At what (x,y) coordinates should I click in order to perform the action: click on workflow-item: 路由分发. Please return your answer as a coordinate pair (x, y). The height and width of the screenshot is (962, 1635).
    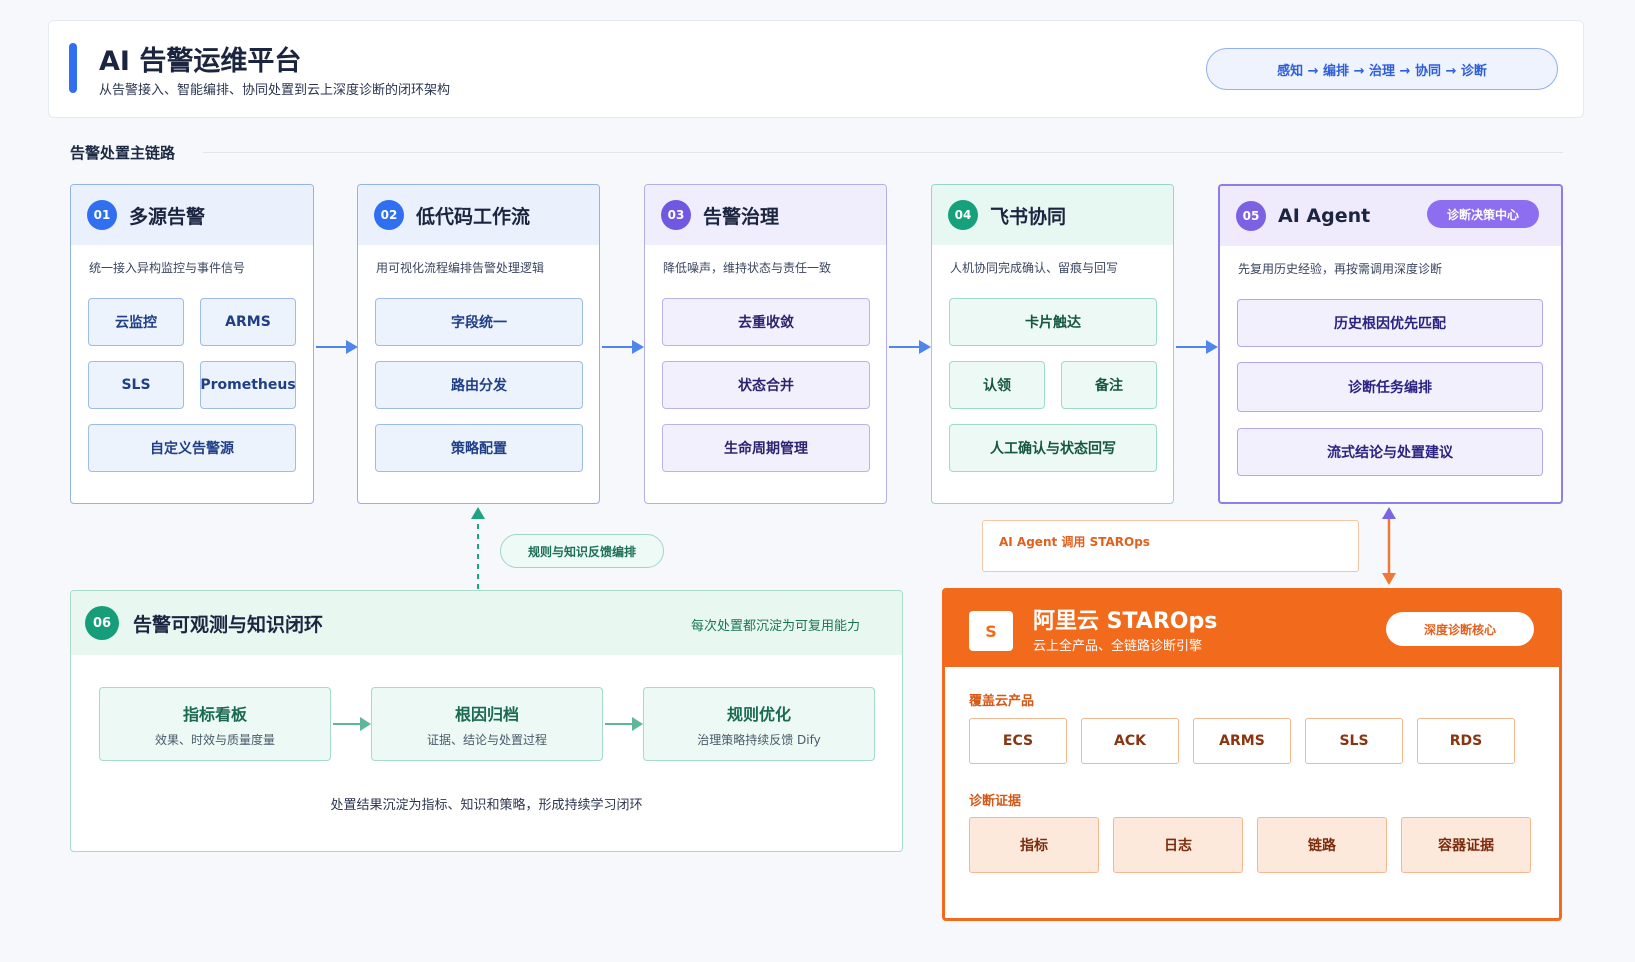
    Looking at the image, I should click on (479, 385).